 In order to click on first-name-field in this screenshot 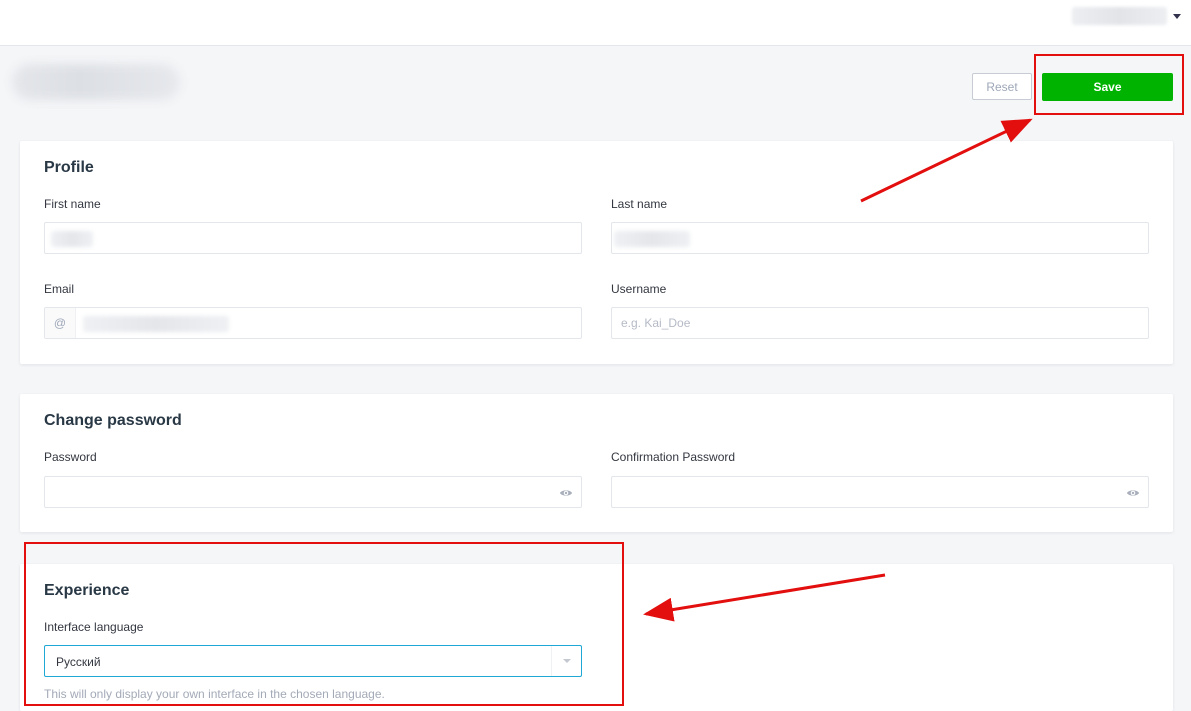, I will do `click(313, 238)`.